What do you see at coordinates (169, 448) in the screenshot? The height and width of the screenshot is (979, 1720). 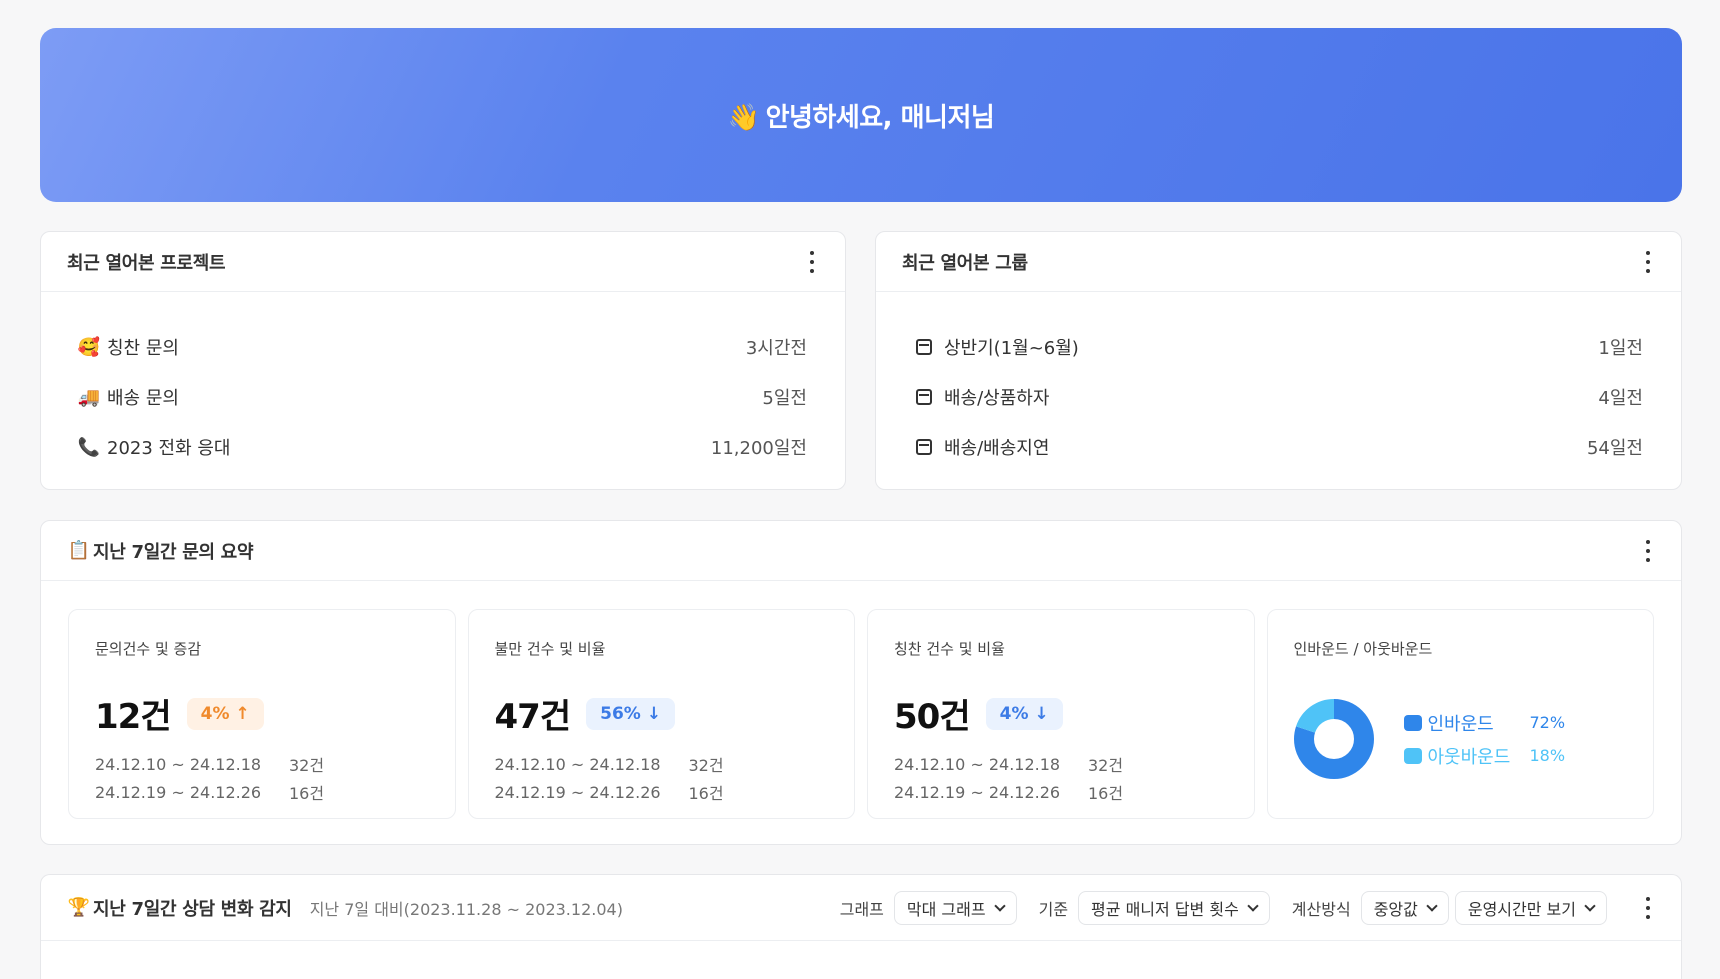 I see `project-name: 2023 전화 응대` at bounding box center [169, 448].